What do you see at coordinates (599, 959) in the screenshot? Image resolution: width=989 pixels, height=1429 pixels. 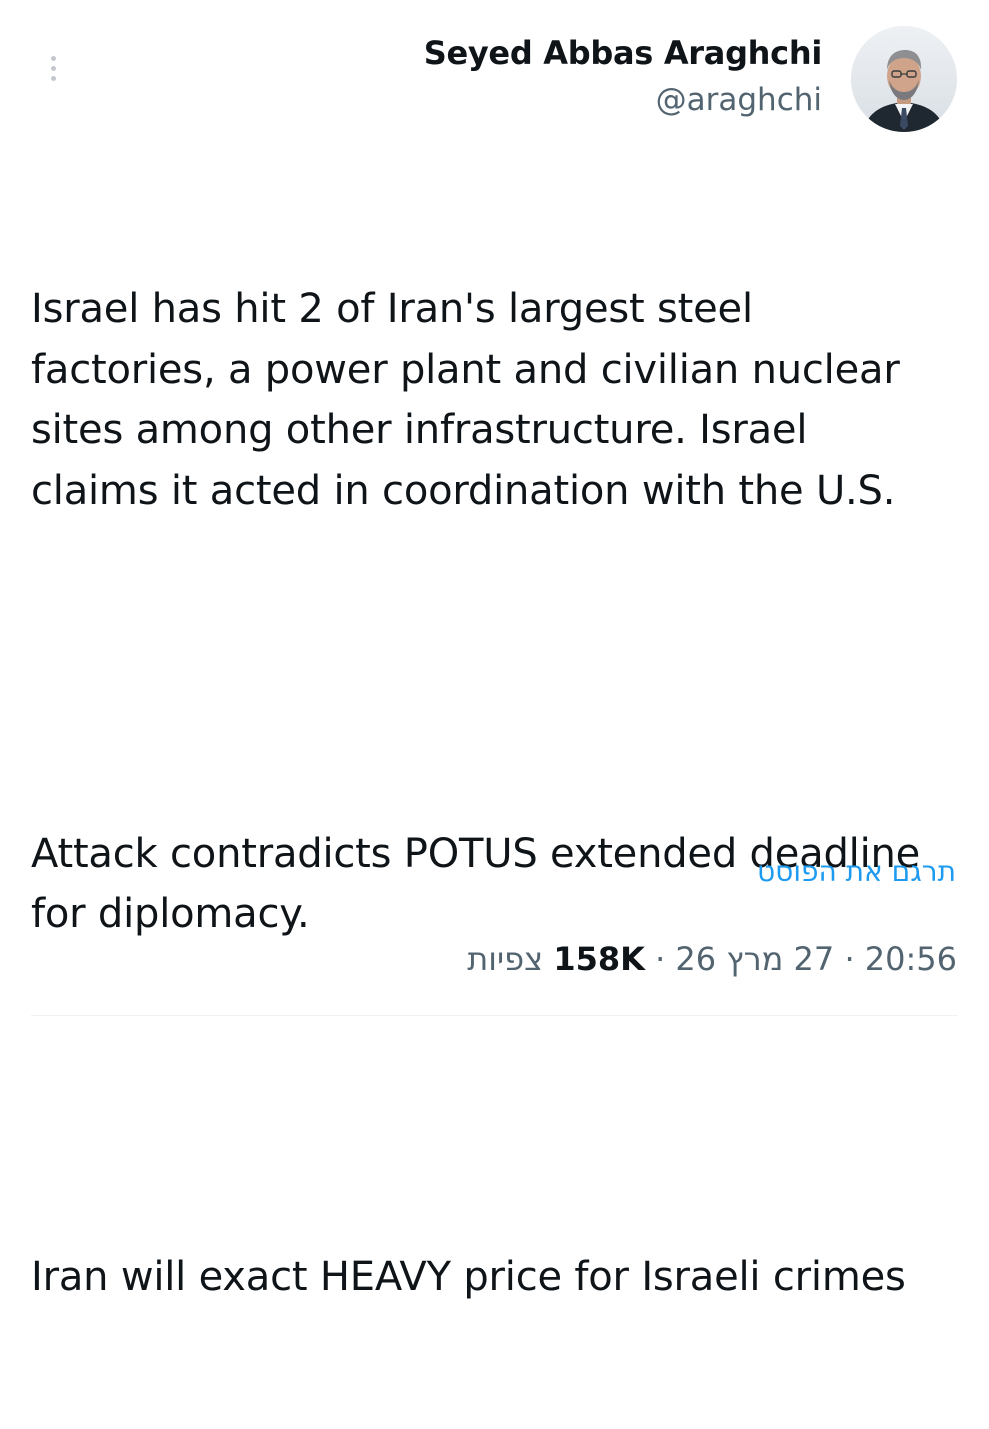 I see `views-count: 158K` at bounding box center [599, 959].